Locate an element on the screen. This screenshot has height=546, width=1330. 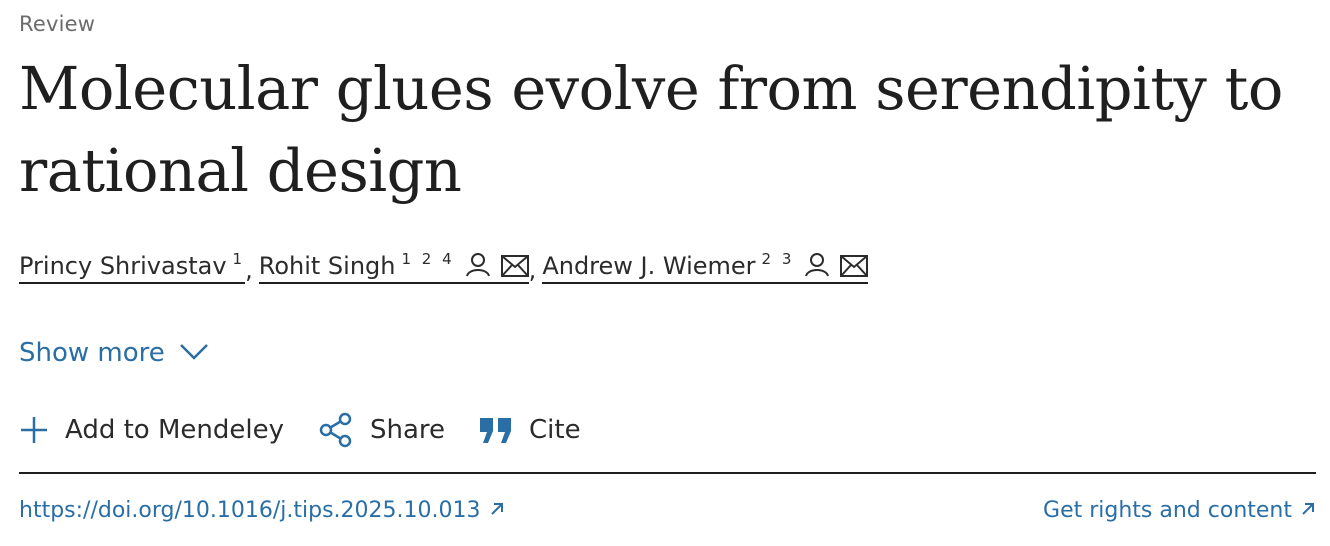
show-more-button: Show more is located at coordinates (114, 353).